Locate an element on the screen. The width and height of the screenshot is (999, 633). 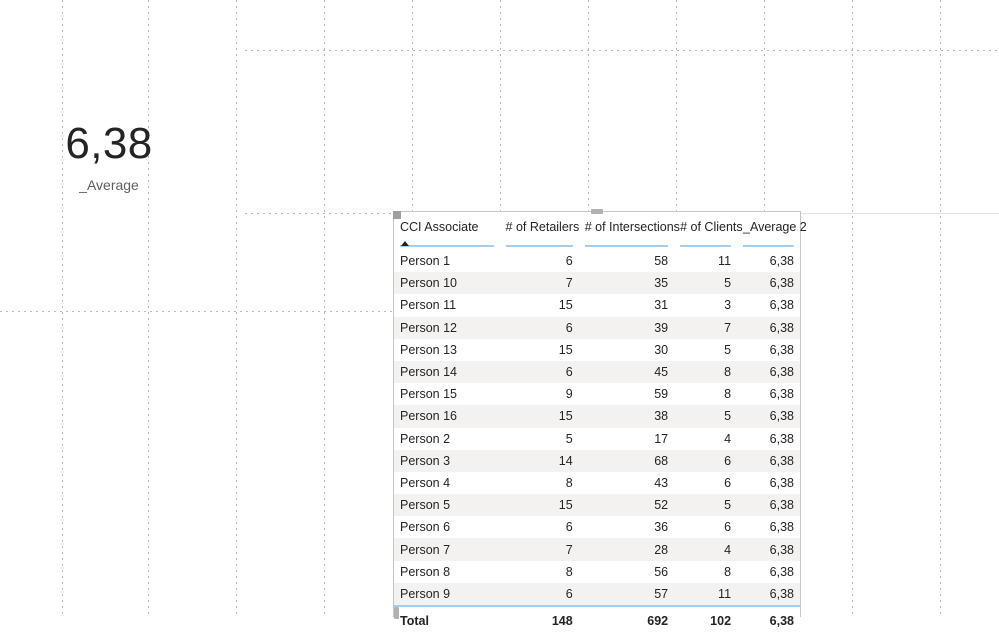
cell-value: 38 is located at coordinates (626, 416).